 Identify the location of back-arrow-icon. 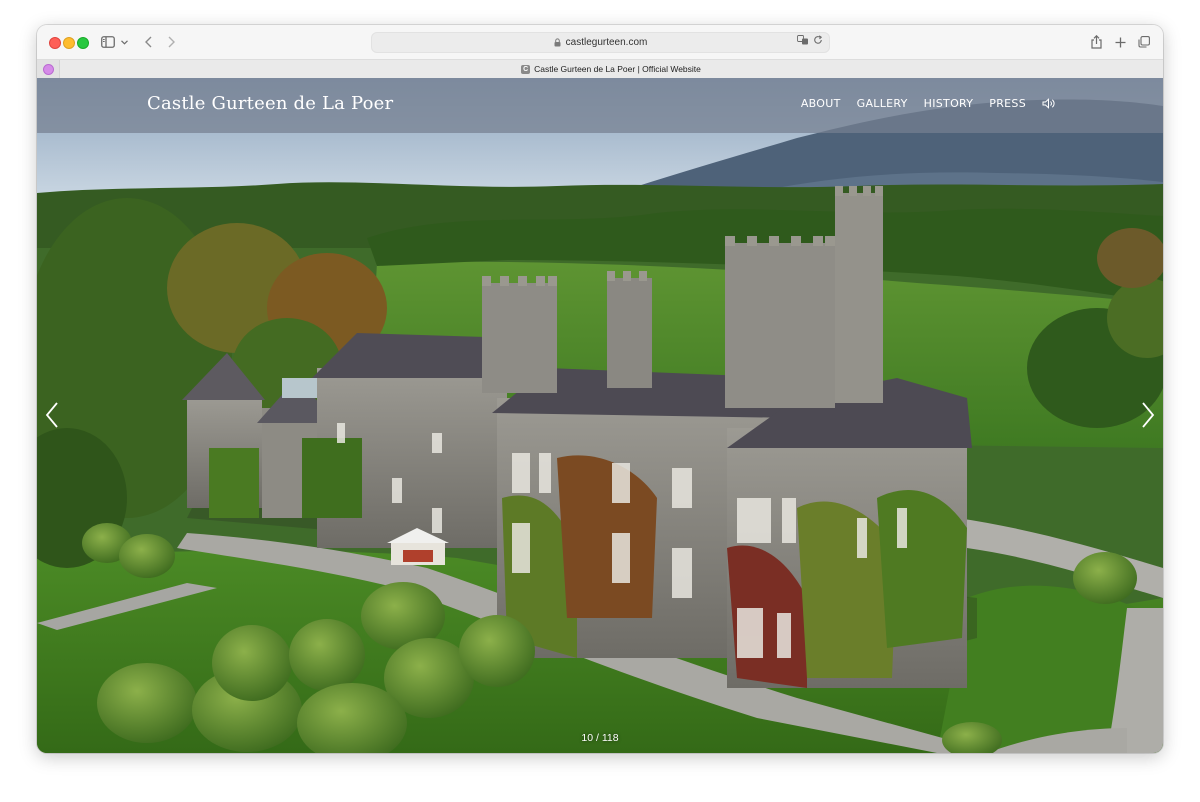
(148, 42).